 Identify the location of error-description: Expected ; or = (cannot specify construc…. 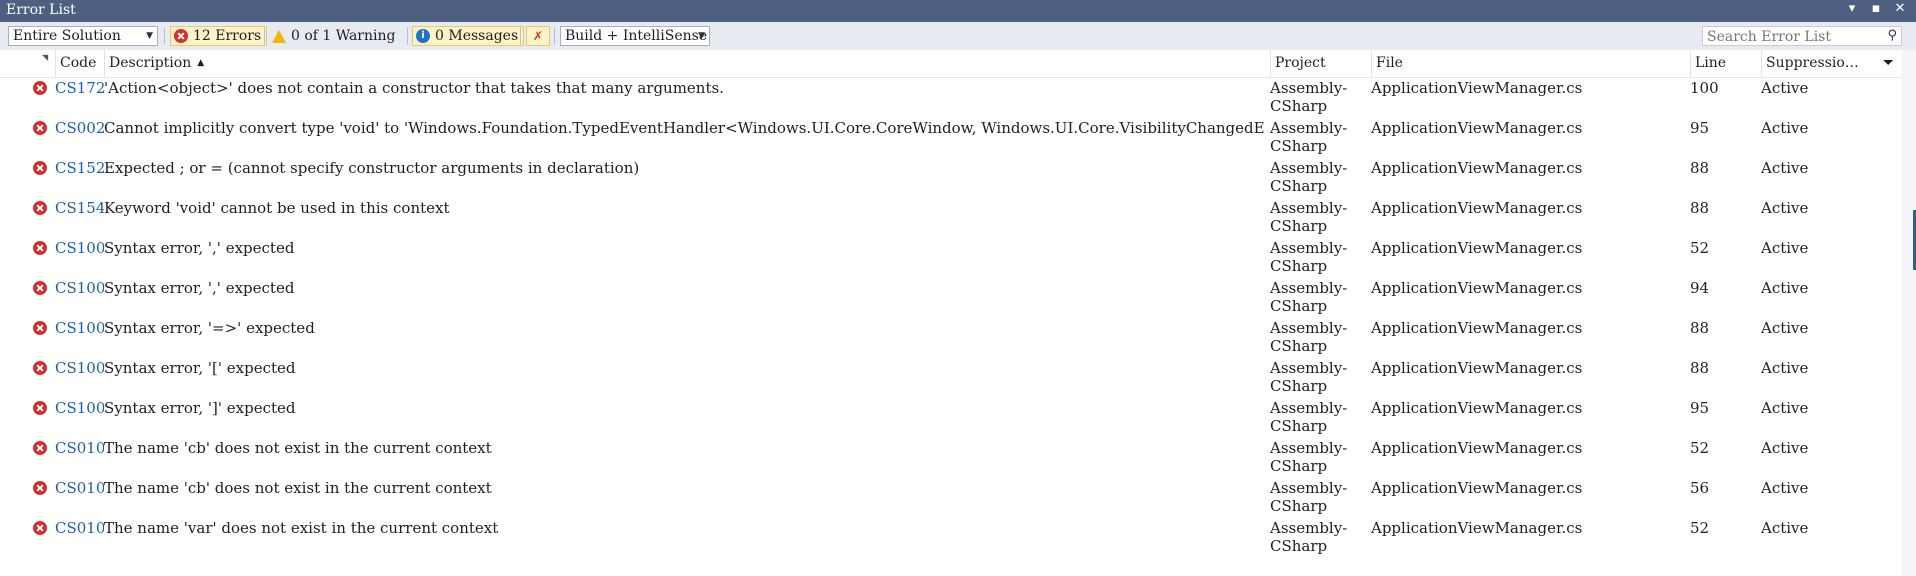
(372, 168).